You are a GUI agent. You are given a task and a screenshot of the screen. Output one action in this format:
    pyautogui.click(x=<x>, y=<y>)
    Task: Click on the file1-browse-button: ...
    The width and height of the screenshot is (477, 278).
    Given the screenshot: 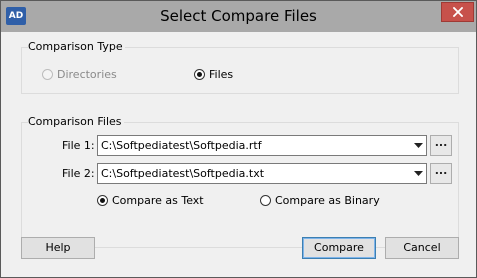 What is the action you would take?
    pyautogui.click(x=441, y=145)
    